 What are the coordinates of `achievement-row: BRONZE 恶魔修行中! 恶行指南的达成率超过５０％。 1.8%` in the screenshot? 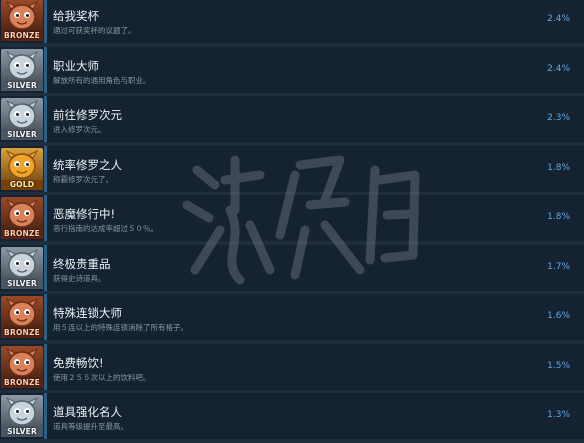 It's located at (292, 220).